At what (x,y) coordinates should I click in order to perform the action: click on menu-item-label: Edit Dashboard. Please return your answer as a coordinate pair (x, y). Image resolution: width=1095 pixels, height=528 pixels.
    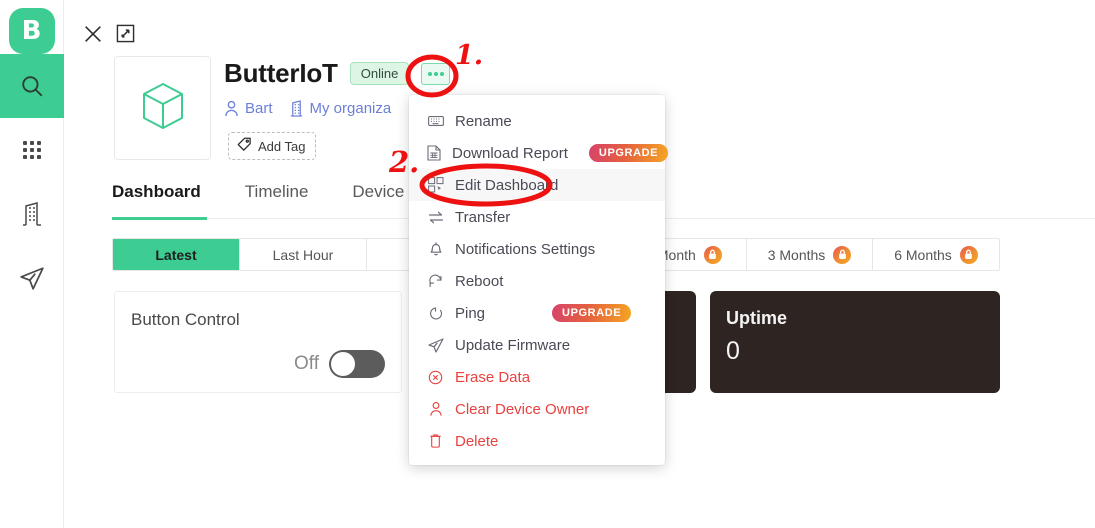
    Looking at the image, I should click on (507, 185).